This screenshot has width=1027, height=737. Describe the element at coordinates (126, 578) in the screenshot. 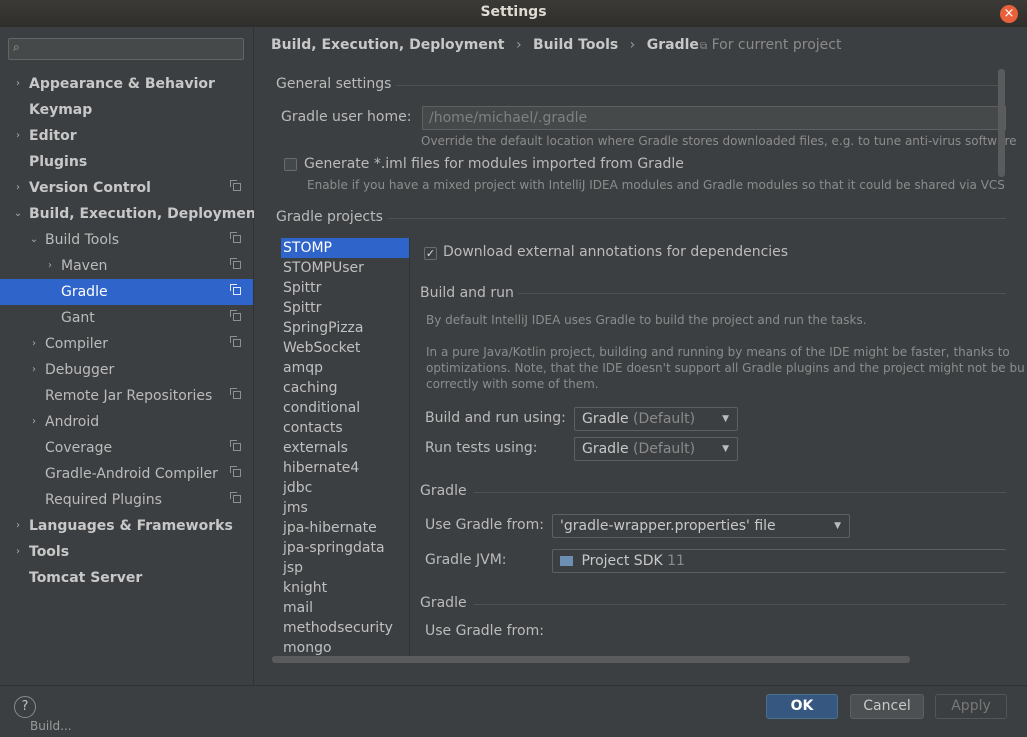

I see `sidebar-item-tomcat-server: Tomcat Server` at that location.